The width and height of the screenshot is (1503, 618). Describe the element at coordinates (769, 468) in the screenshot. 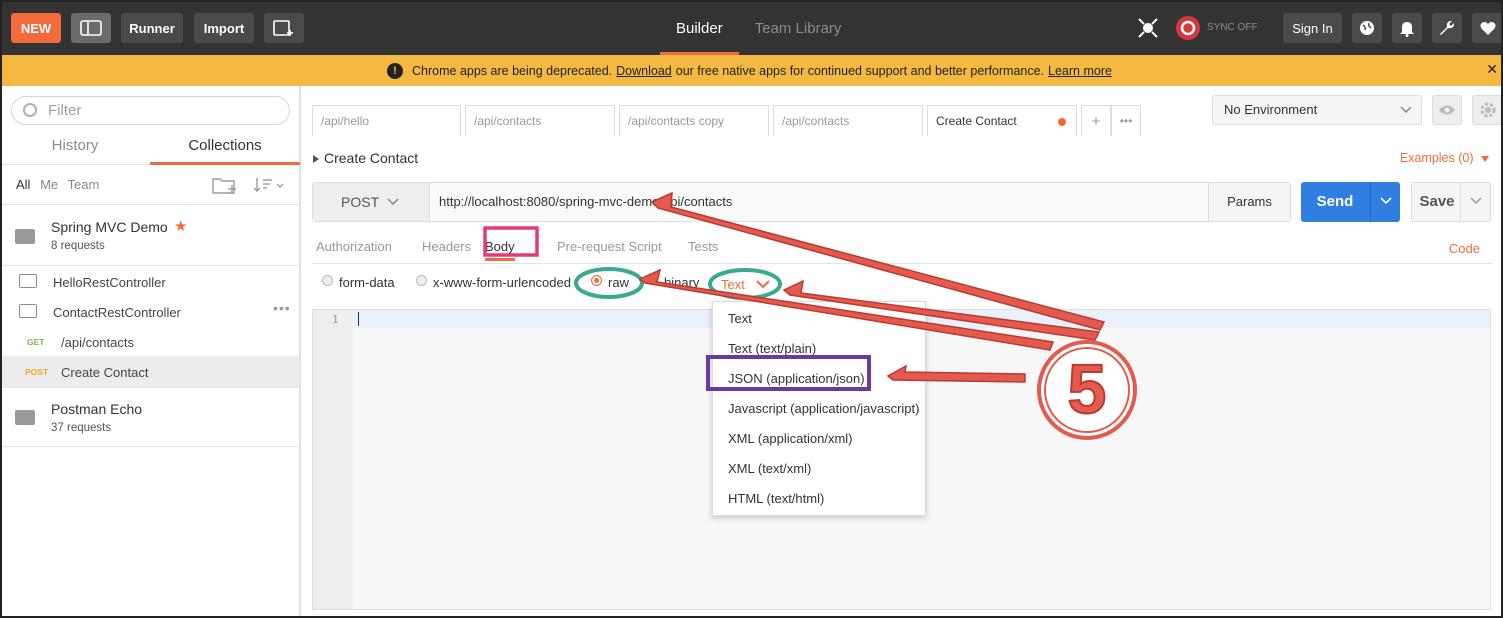

I see `menu-item-xml-text: XML (text/xml)` at that location.